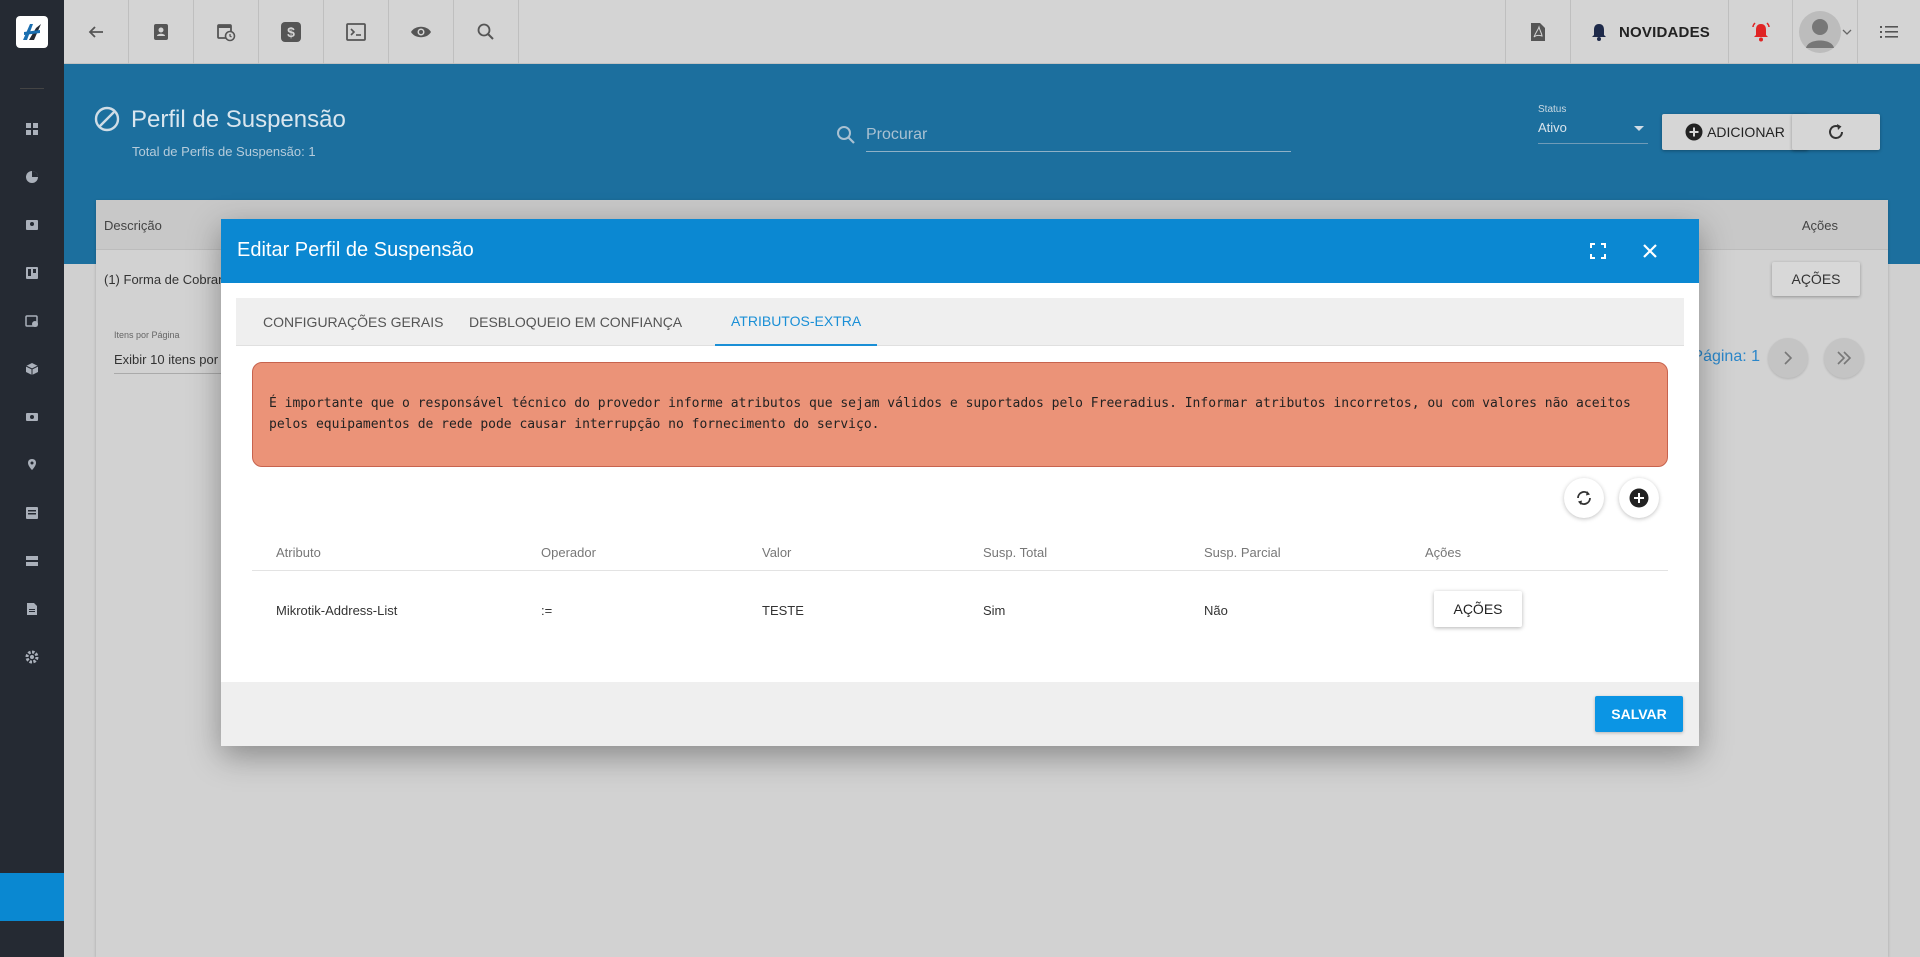 The image size is (1920, 957). I want to click on calendar-button, so click(226, 32).